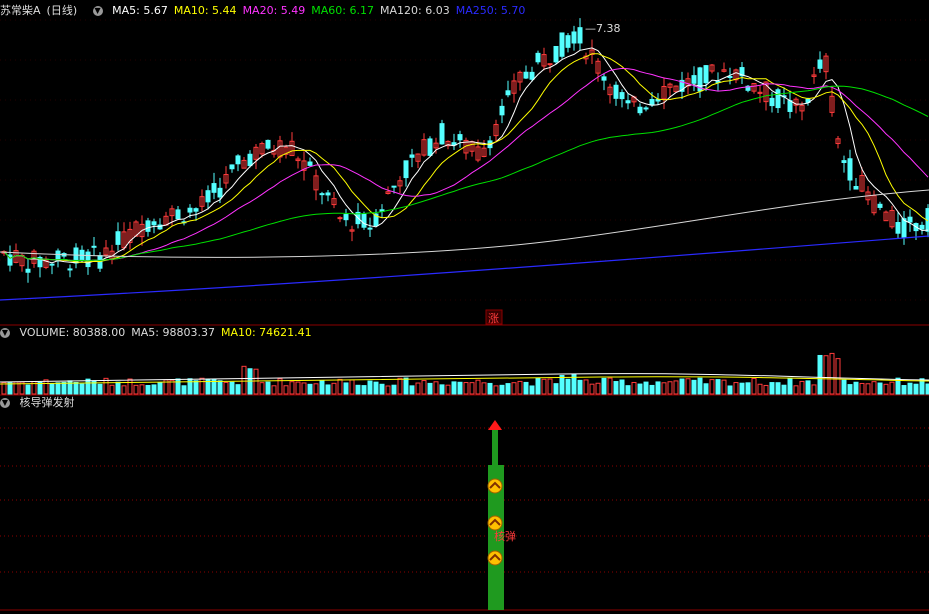  Describe the element at coordinates (493, 318) in the screenshot. I see `zhang-tag: 涨` at that location.